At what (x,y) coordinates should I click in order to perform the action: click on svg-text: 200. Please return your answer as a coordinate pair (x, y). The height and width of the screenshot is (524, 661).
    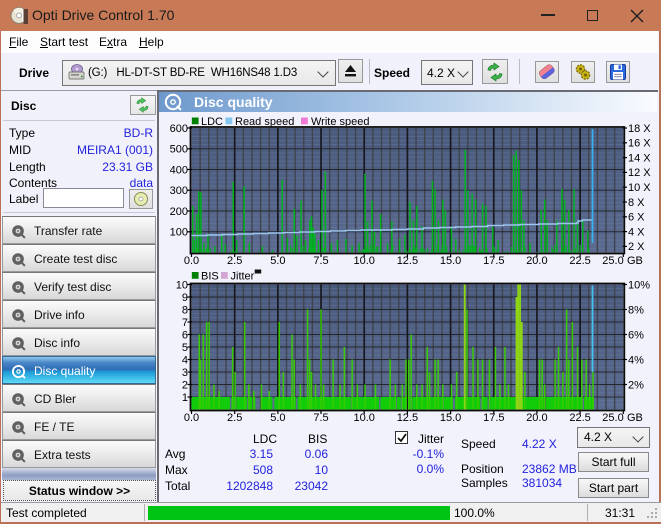
    Looking at the image, I should click on (179, 212).